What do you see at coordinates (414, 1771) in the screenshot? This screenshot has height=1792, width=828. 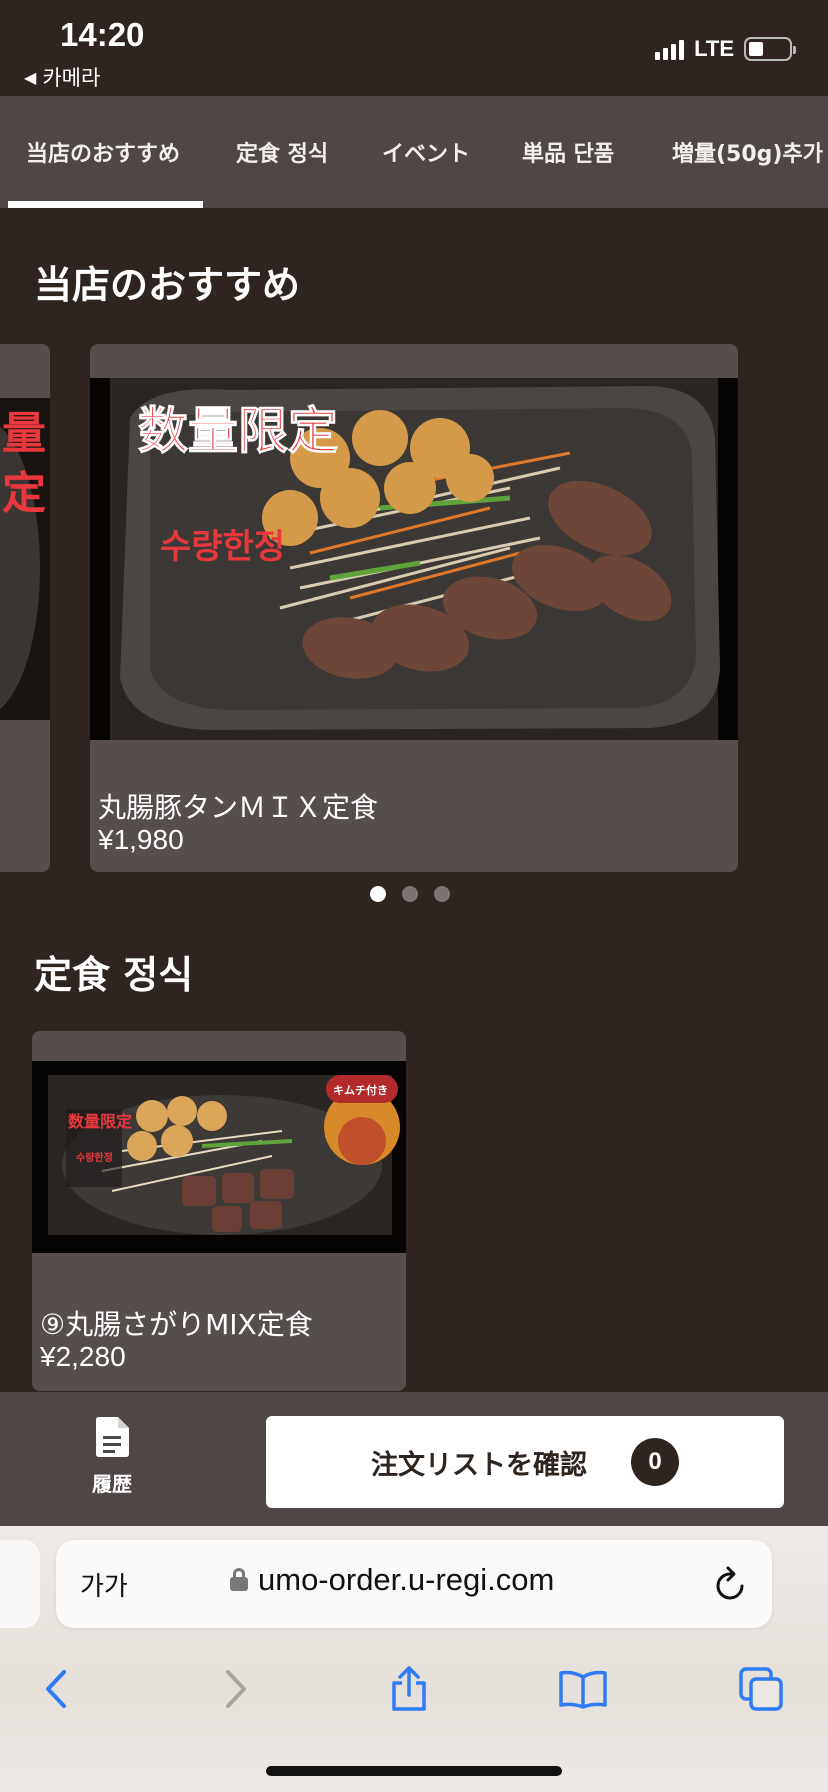 I see `home-indicator` at bounding box center [414, 1771].